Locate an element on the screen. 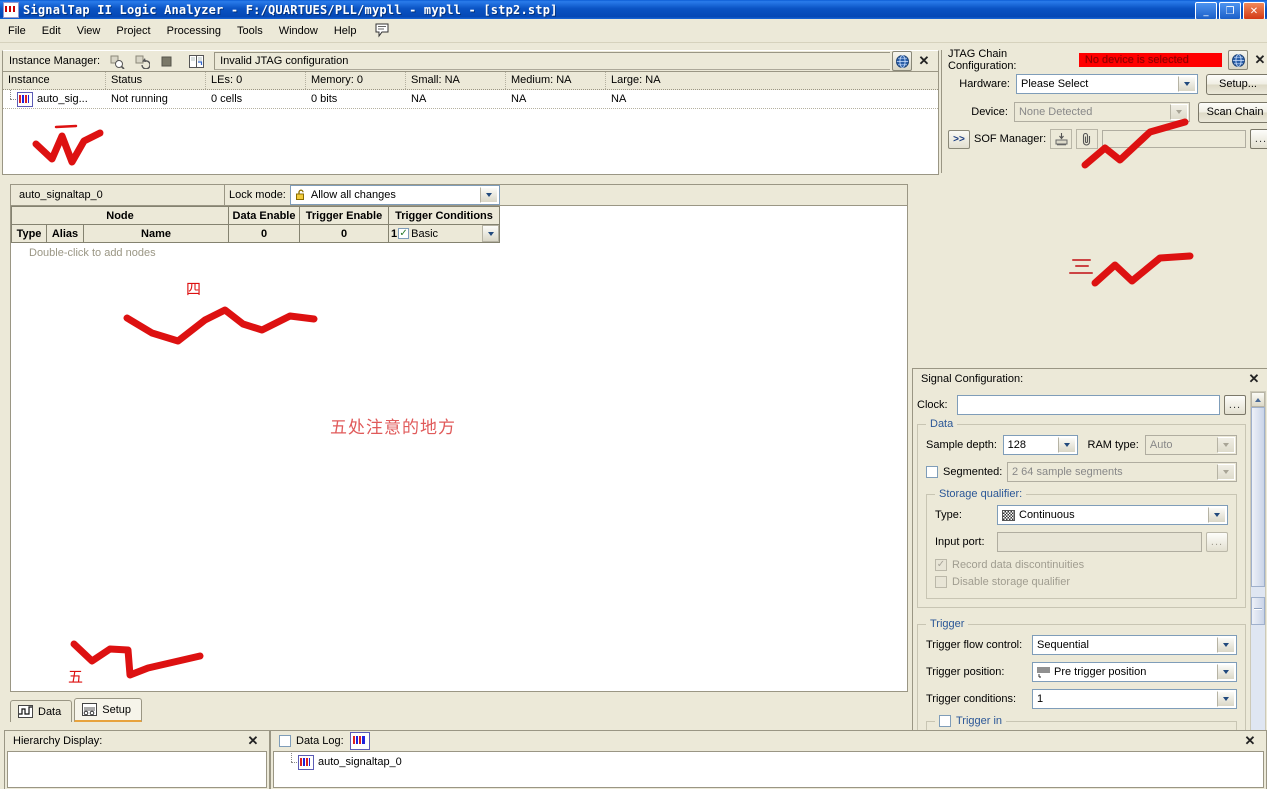 Image resolution: width=1267 pixels, height=789 pixels. signal-configuration-close-button: ✕ is located at coordinates (1254, 379).